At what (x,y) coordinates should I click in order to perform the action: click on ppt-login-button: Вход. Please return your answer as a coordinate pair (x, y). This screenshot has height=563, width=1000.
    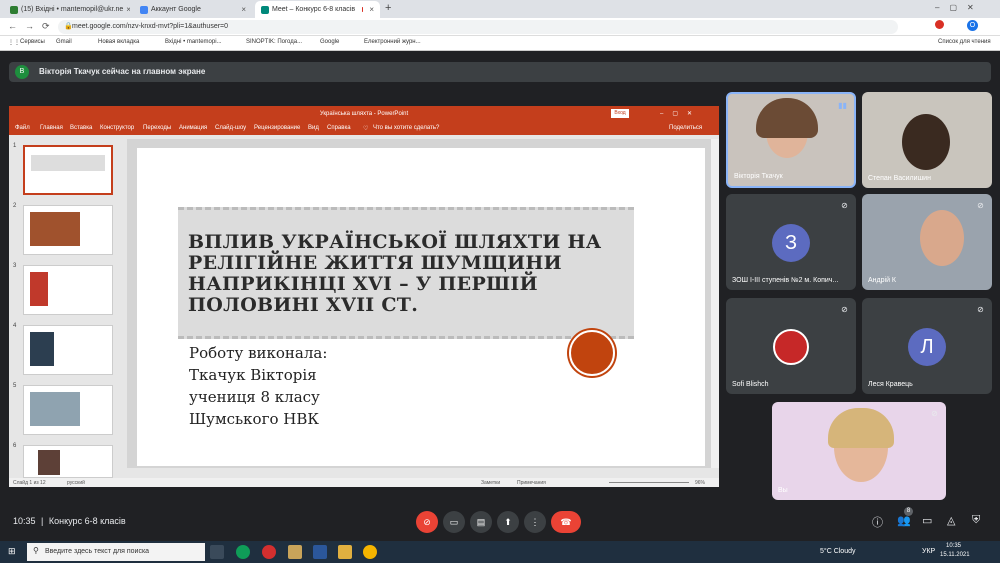
    Looking at the image, I should click on (620, 113).